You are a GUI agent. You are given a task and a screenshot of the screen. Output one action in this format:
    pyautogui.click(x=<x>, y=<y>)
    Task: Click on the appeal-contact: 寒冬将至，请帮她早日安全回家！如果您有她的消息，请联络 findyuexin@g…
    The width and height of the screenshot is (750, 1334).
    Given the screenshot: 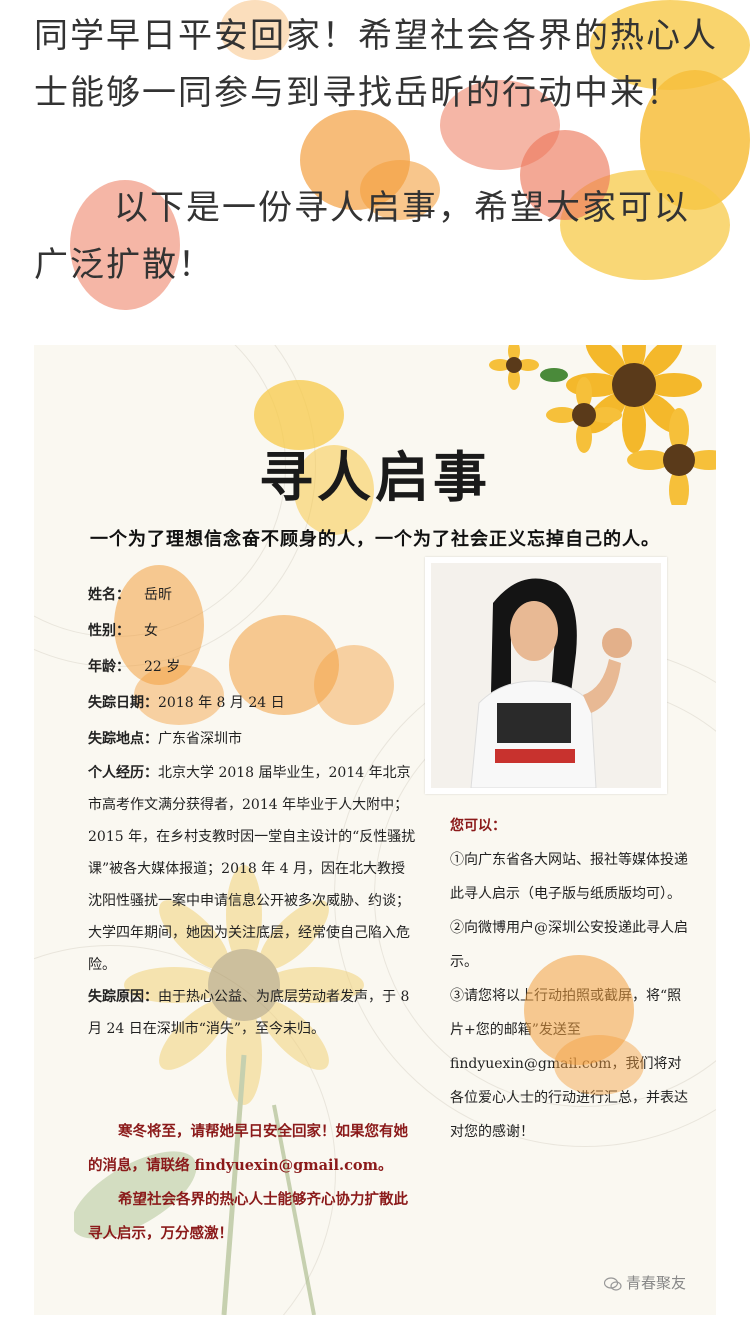 What is the action you would take?
    pyautogui.click(x=248, y=1148)
    